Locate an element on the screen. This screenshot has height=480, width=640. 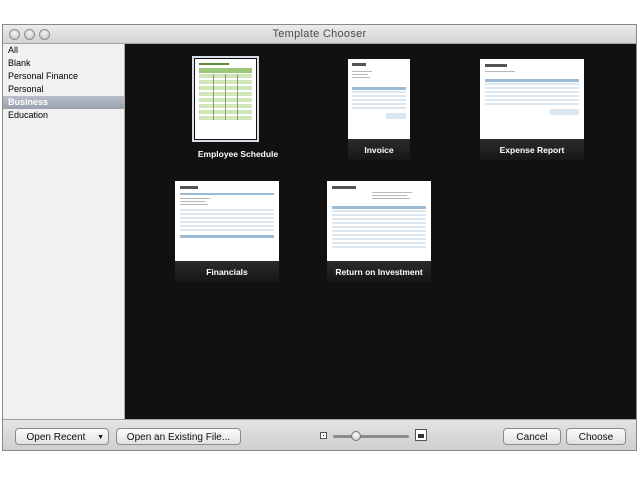
return-on-investment-label: Return on Investment is located at coordinates (379, 272).